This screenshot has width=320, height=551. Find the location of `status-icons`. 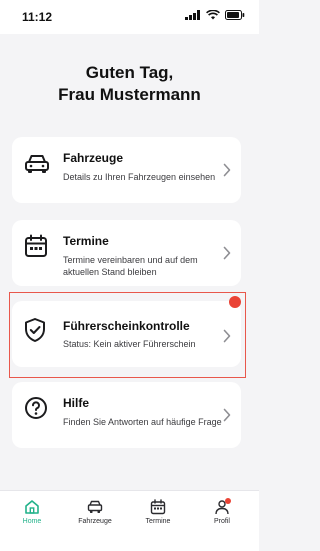

status-icons is located at coordinates (215, 15).